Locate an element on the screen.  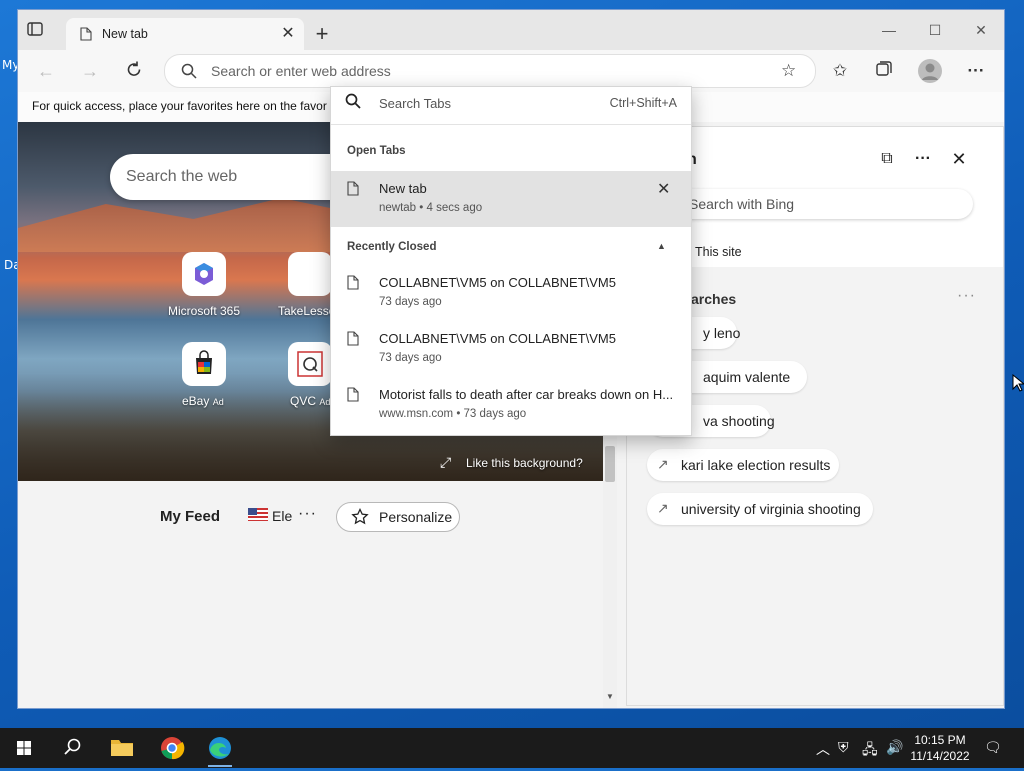
person-icon is located at coordinates (930, 71).